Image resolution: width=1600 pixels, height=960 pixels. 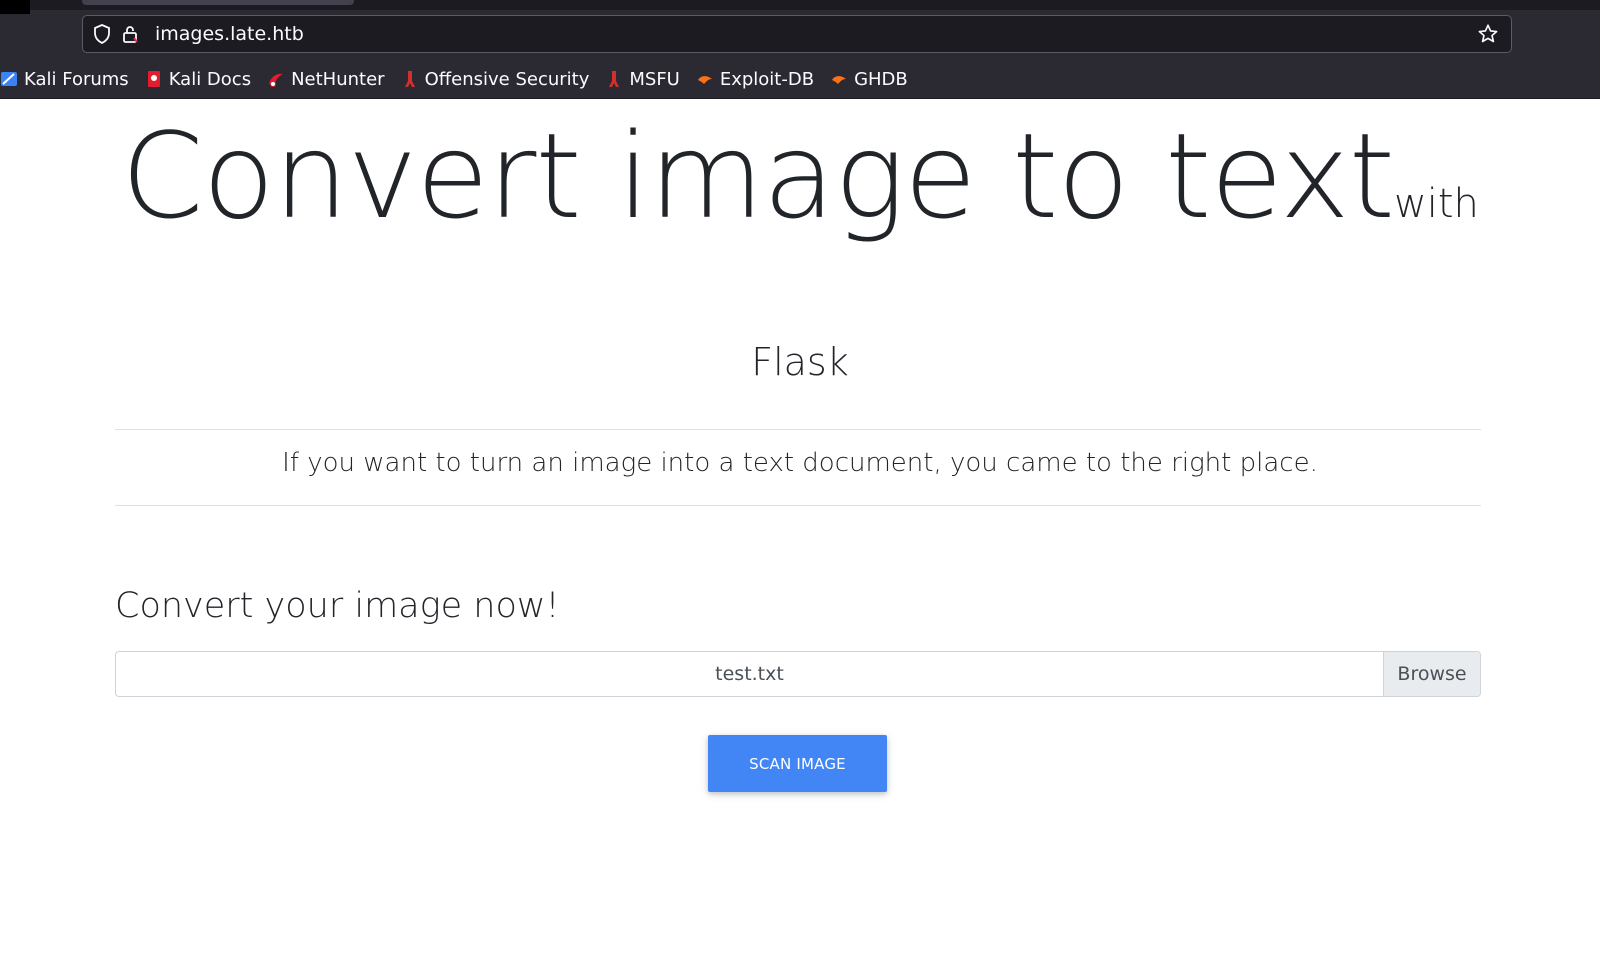 What do you see at coordinates (800, 7) in the screenshot?
I see `tab-strip` at bounding box center [800, 7].